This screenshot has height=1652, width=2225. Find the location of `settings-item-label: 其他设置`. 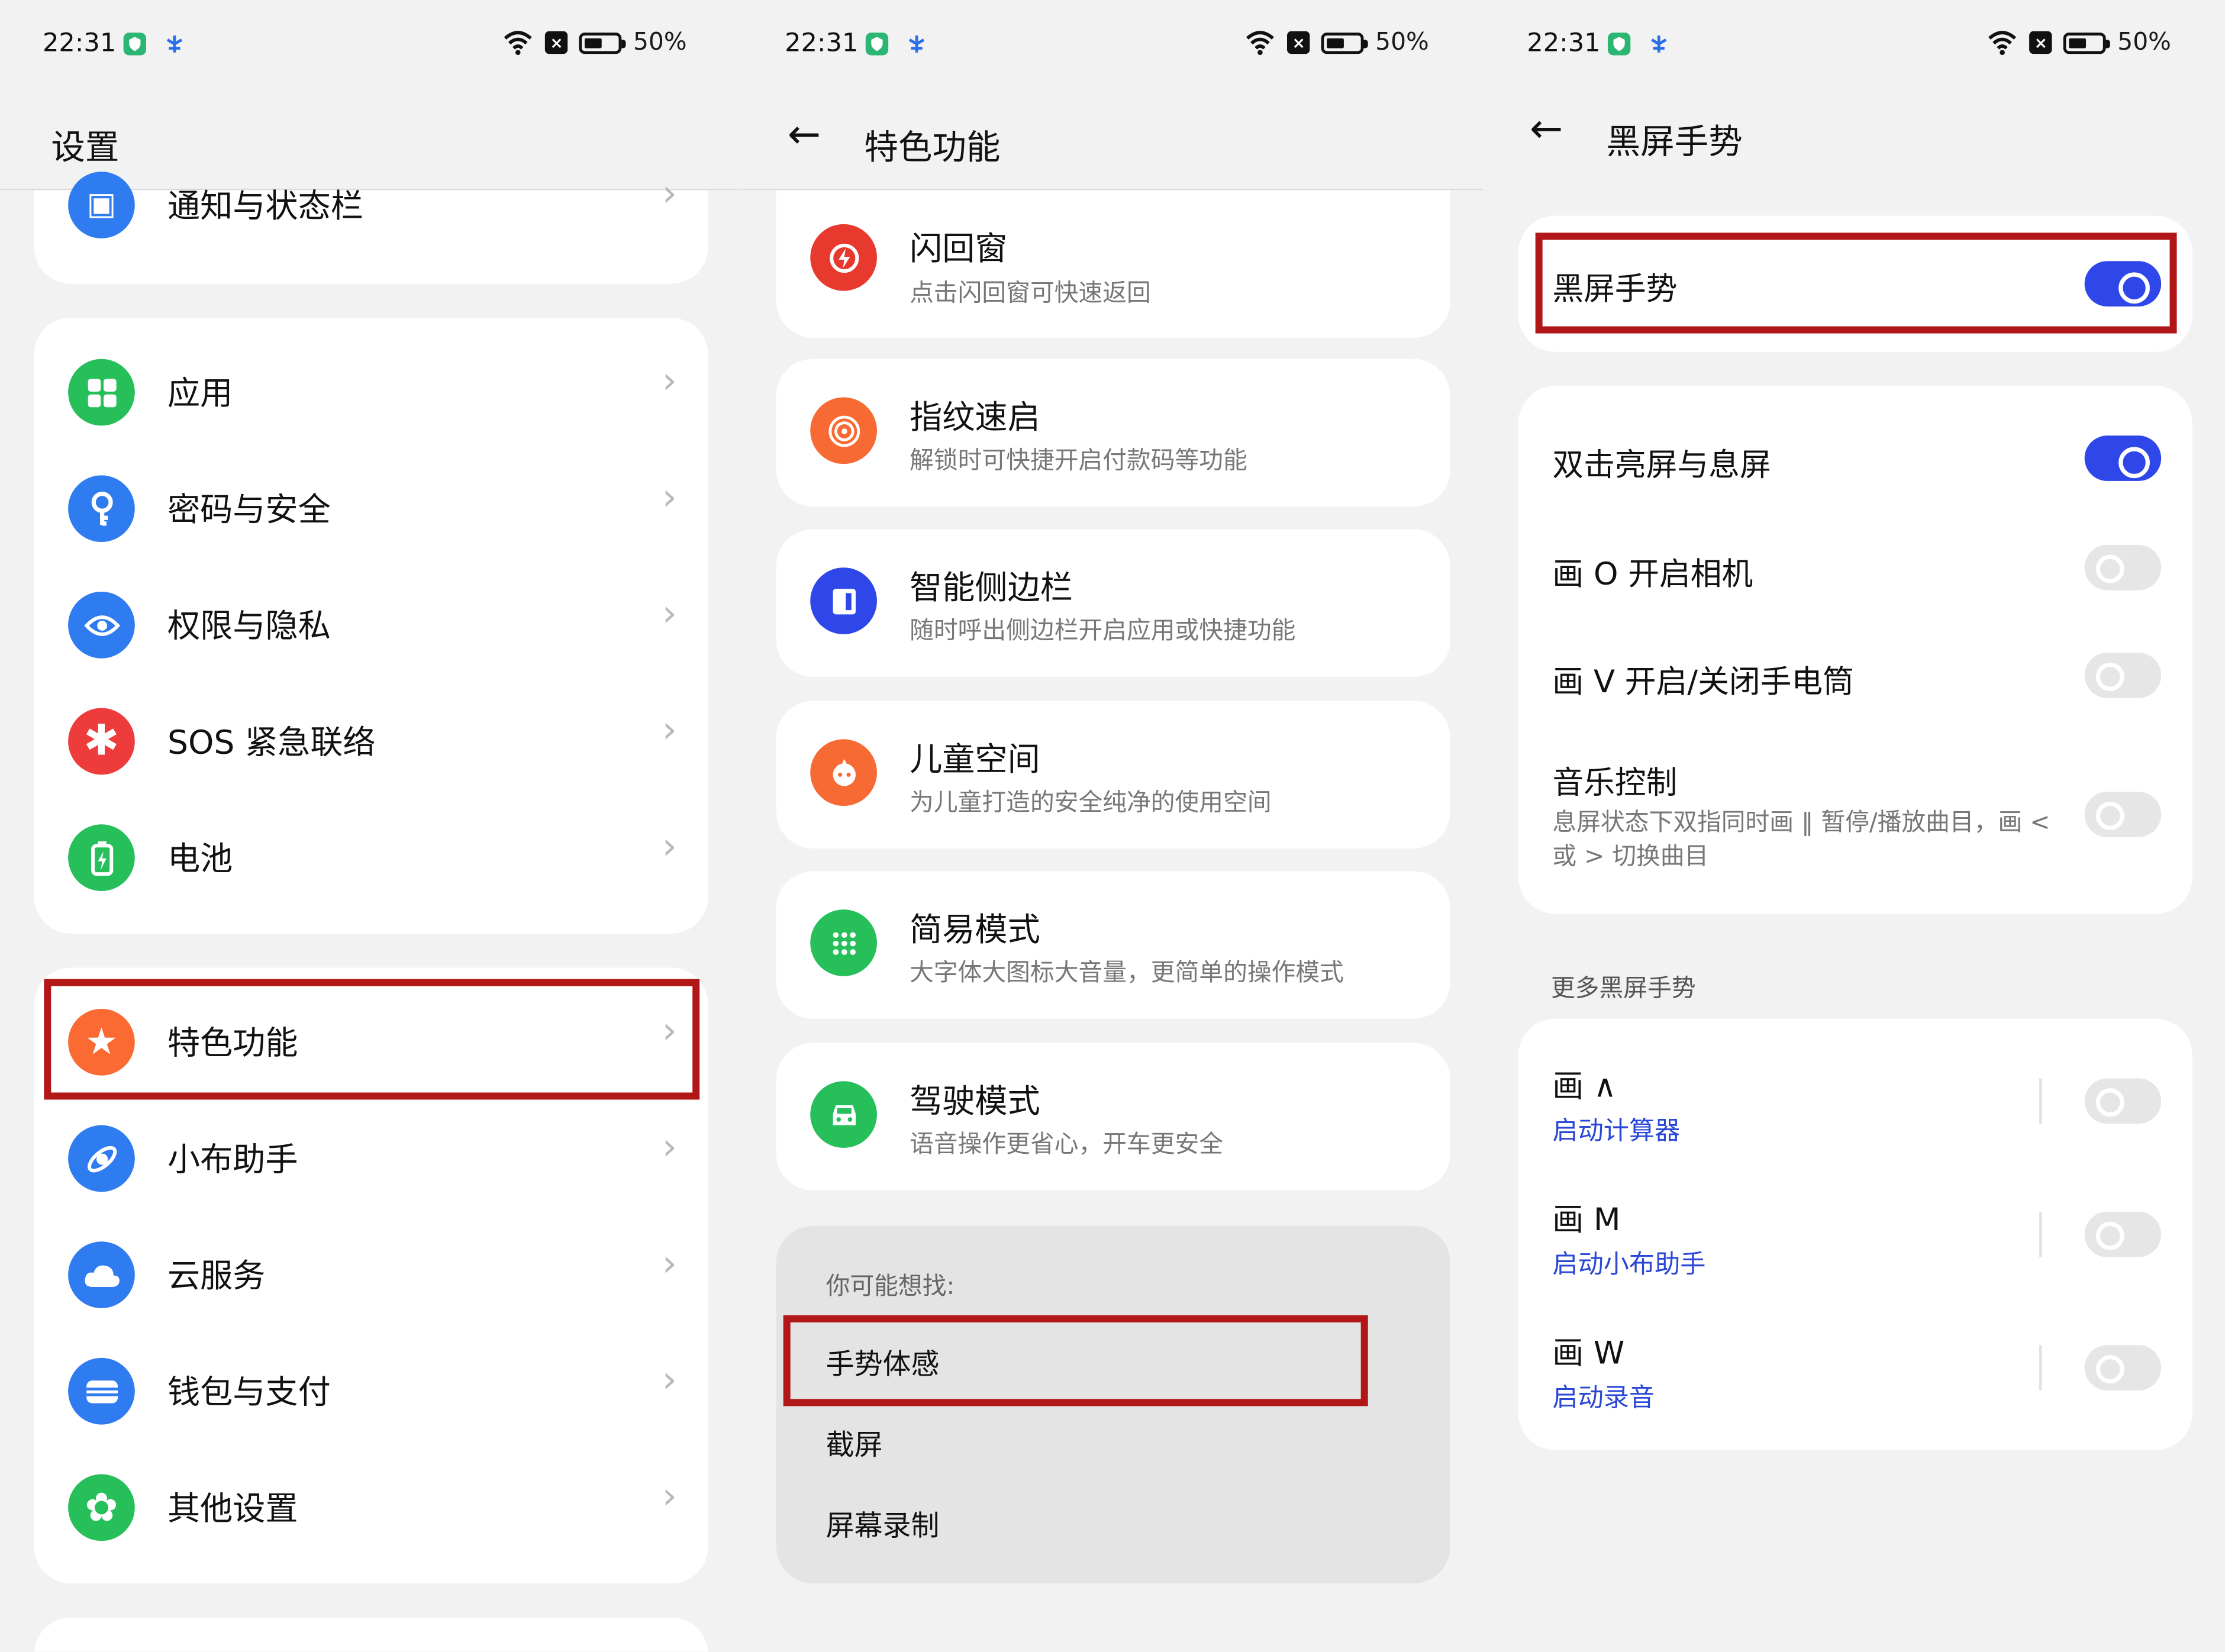

settings-item-label: 其他设置 is located at coordinates (233, 1510).